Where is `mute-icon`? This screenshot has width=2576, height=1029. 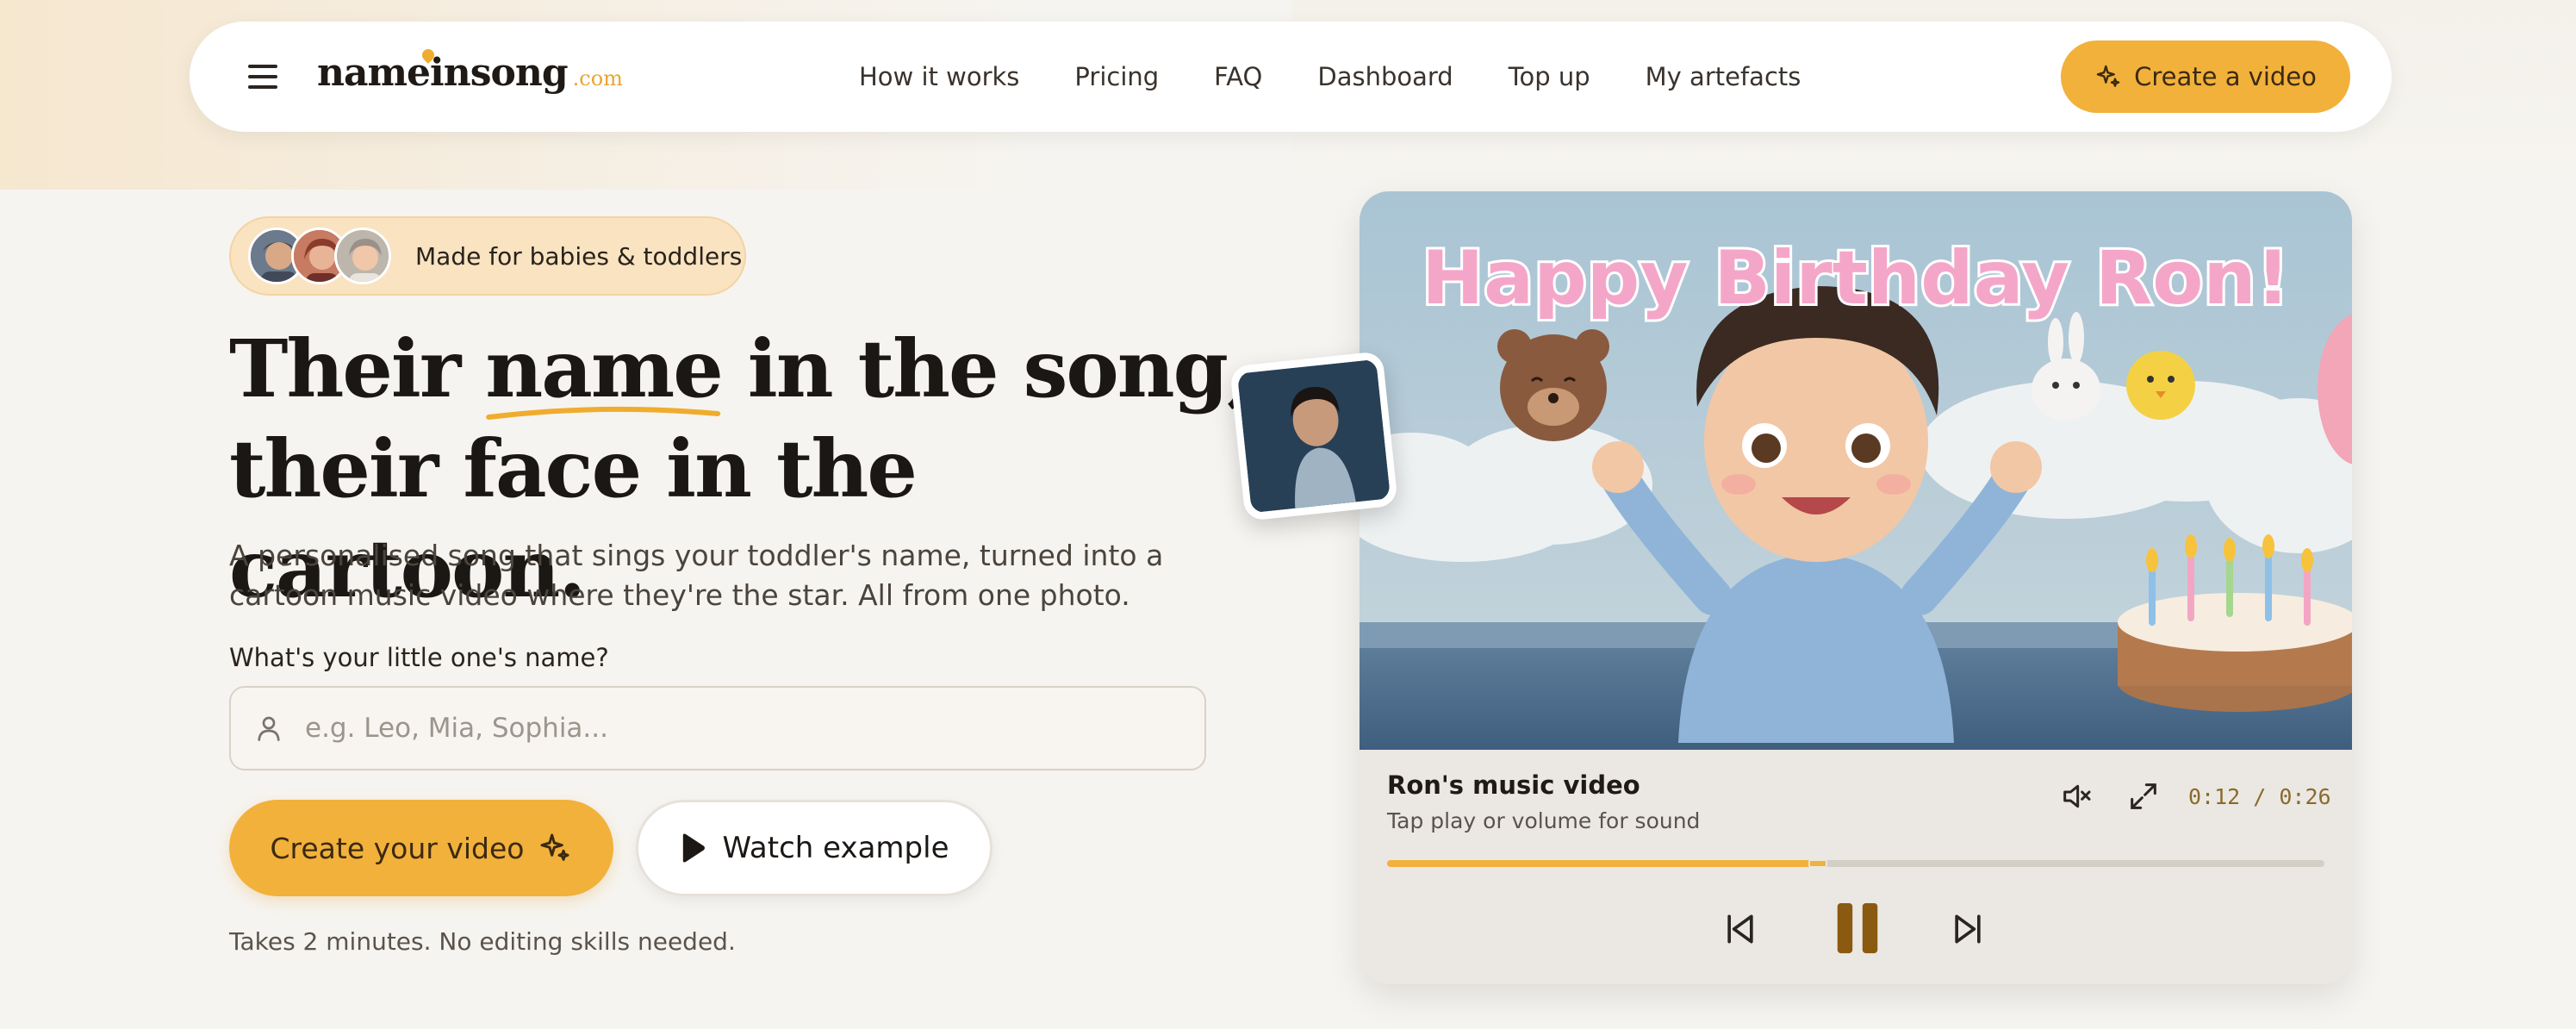 mute-icon is located at coordinates (2076, 797).